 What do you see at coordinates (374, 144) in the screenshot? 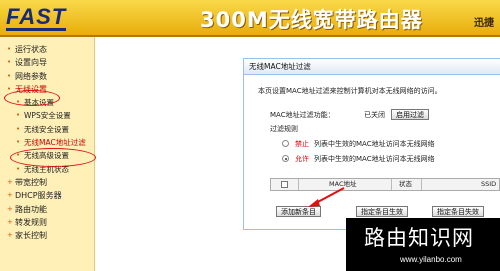
I see `rule-deny-text: 列表中生效的MAC地址访问本无线网络` at bounding box center [374, 144].